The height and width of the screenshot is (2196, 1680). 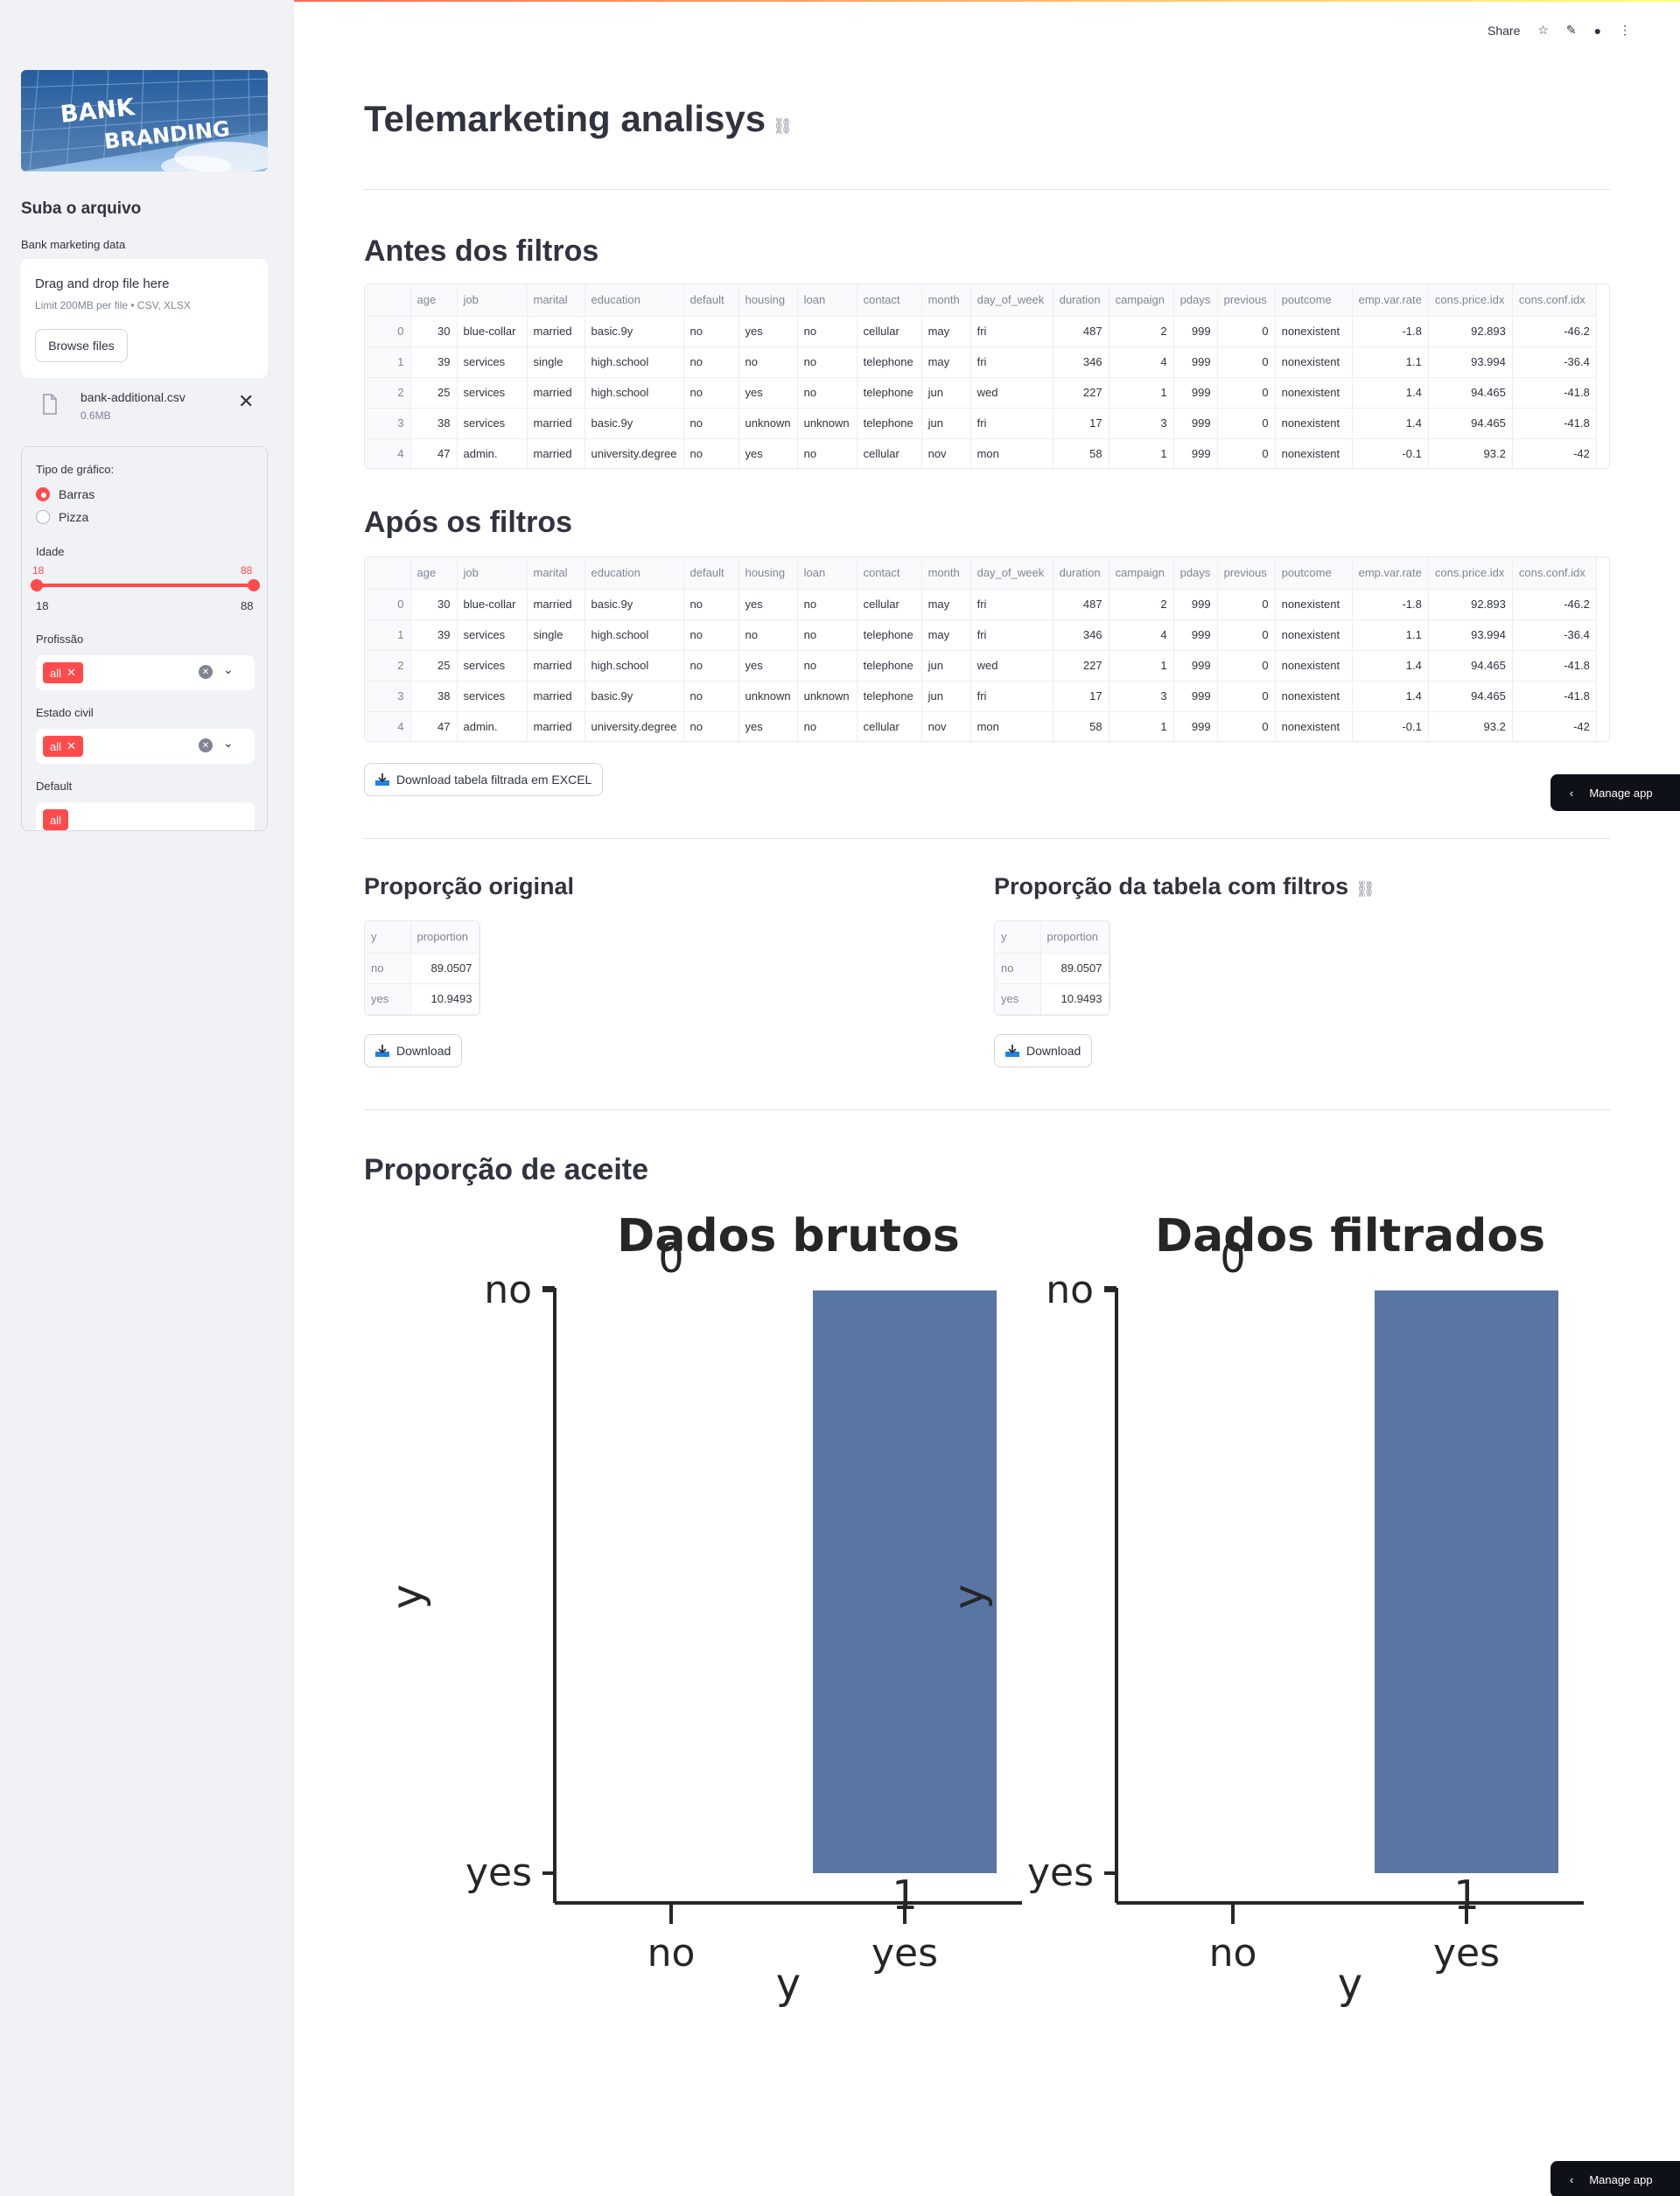 I want to click on column-header: education, so click(x=634, y=300).